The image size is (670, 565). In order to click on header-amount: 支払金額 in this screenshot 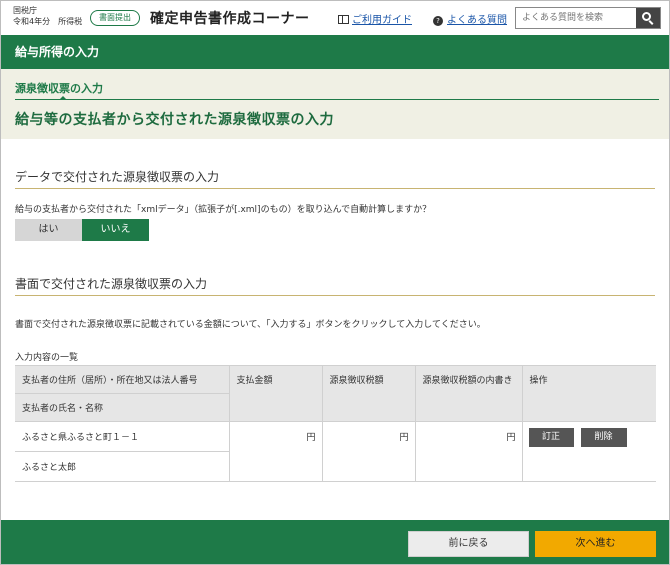, I will do `click(276, 393)`.